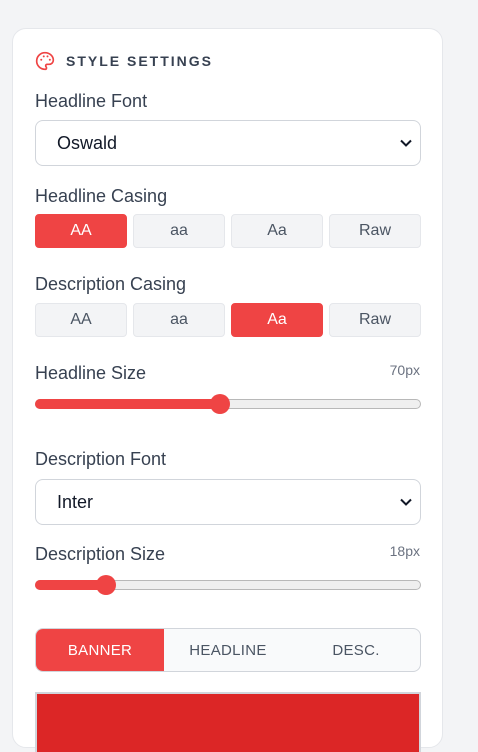 This screenshot has width=478, height=752. Describe the element at coordinates (228, 502) in the screenshot. I see `description-font-select: Inter` at that location.